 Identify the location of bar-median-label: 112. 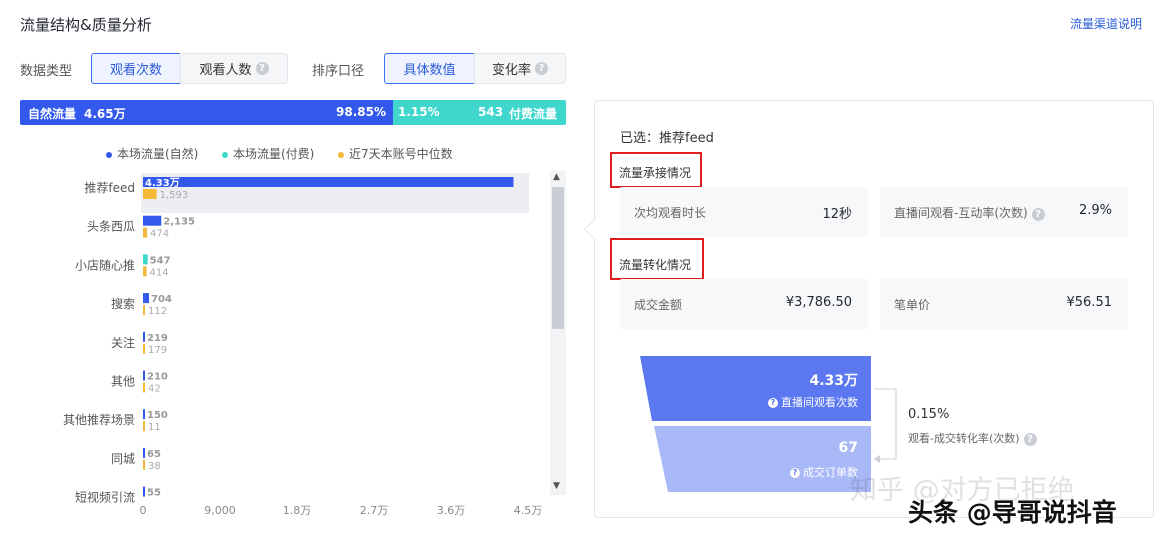
(157, 311).